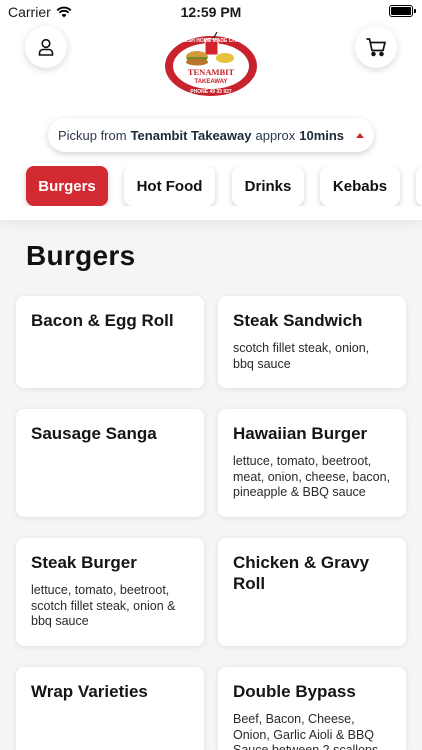 The height and width of the screenshot is (750, 422). Describe the element at coordinates (191, 135) in the screenshot. I see `pickup-store: Tenambit Takeaway` at that location.